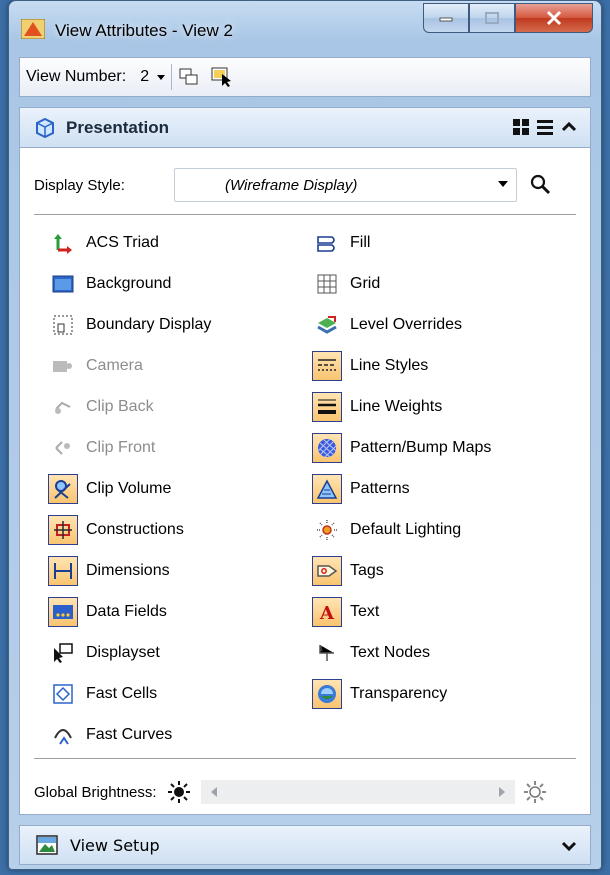 Image resolution: width=610 pixels, height=875 pixels. I want to click on toggle-label: Text Nodes, so click(390, 652).